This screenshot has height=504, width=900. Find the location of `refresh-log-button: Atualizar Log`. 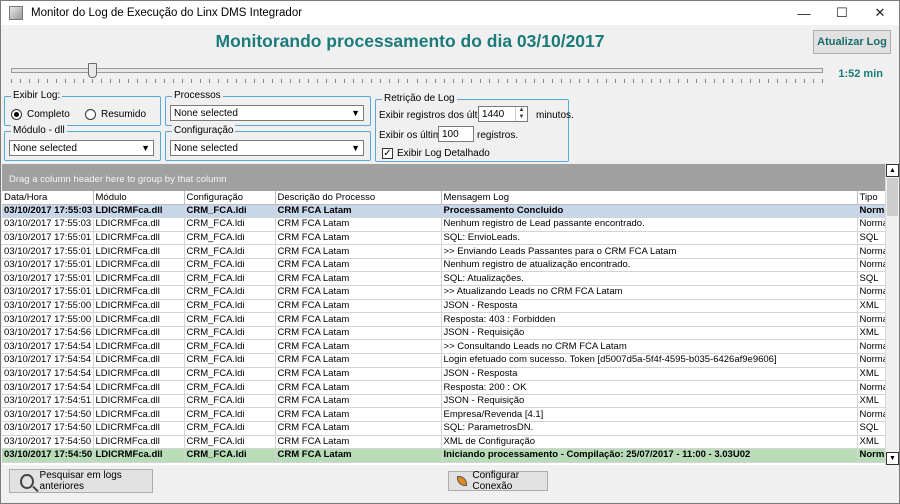

refresh-log-button: Atualizar Log is located at coordinates (852, 42).